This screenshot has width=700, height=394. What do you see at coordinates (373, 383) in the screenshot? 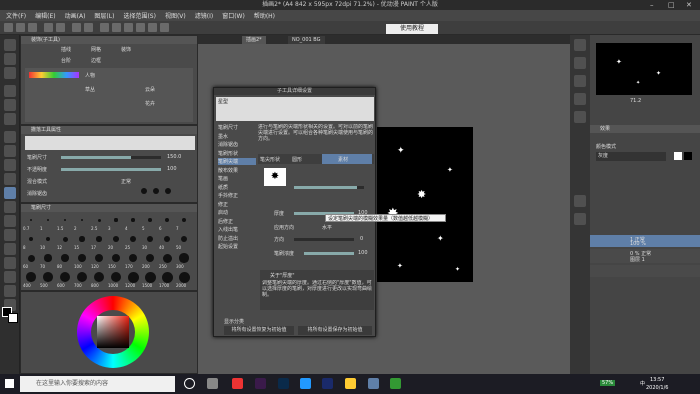
I see `paint-app-icon` at bounding box center [373, 383].